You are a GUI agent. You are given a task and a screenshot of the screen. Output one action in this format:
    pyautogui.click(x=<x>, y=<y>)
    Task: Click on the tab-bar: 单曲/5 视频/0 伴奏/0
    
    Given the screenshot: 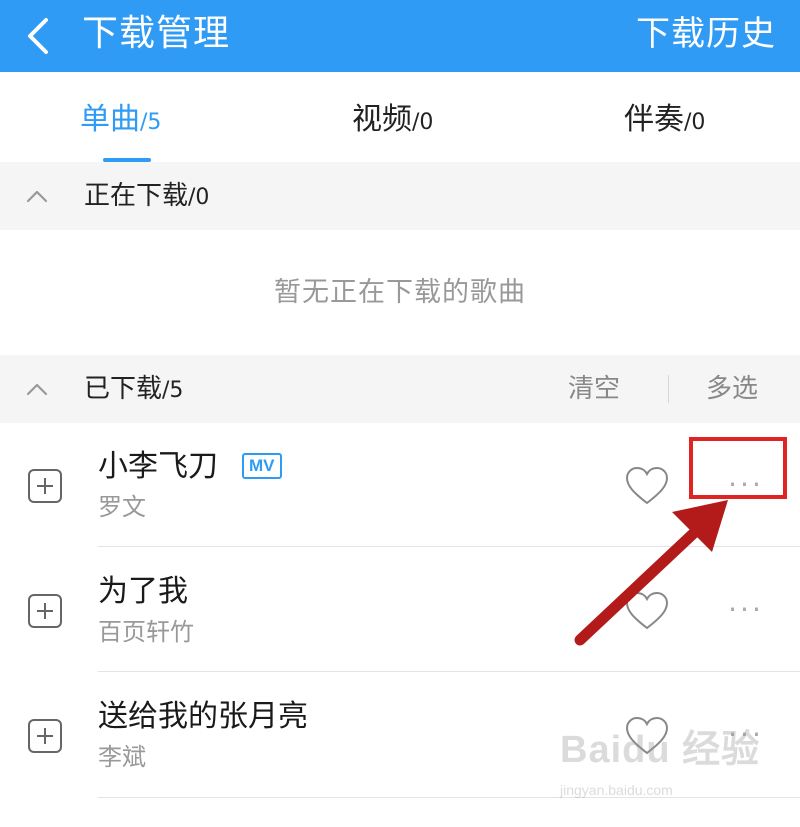 What is the action you would take?
    pyautogui.click(x=400, y=117)
    